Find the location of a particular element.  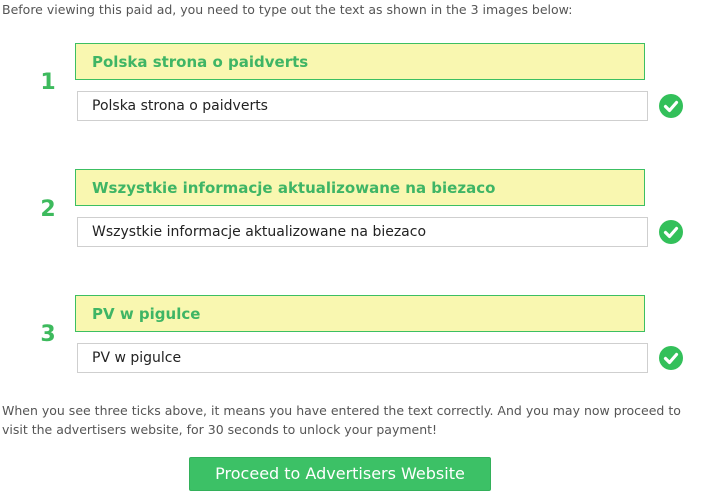

captcha-number: 3 is located at coordinates (48, 334).